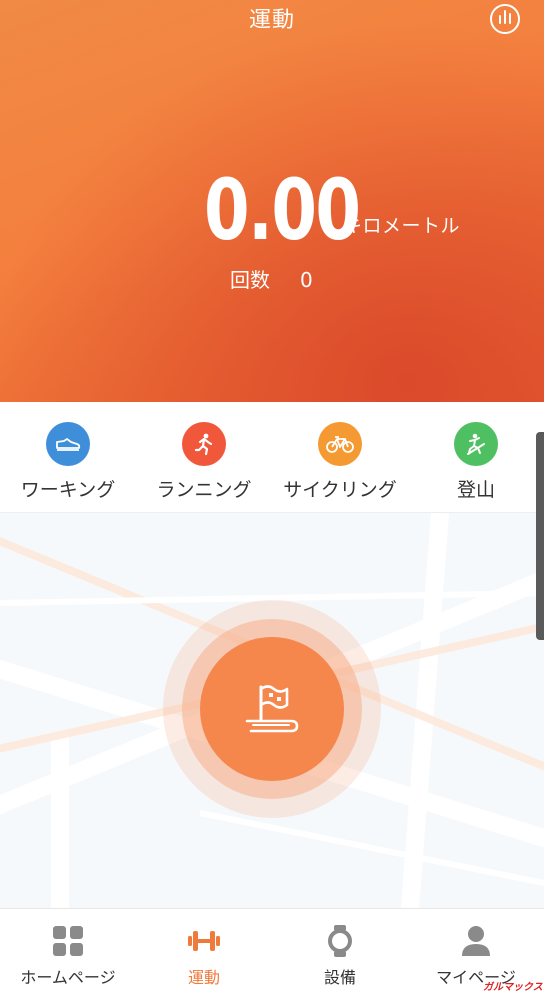 The height and width of the screenshot is (1001, 544). I want to click on tab-climbing: 登山, so click(476, 467).